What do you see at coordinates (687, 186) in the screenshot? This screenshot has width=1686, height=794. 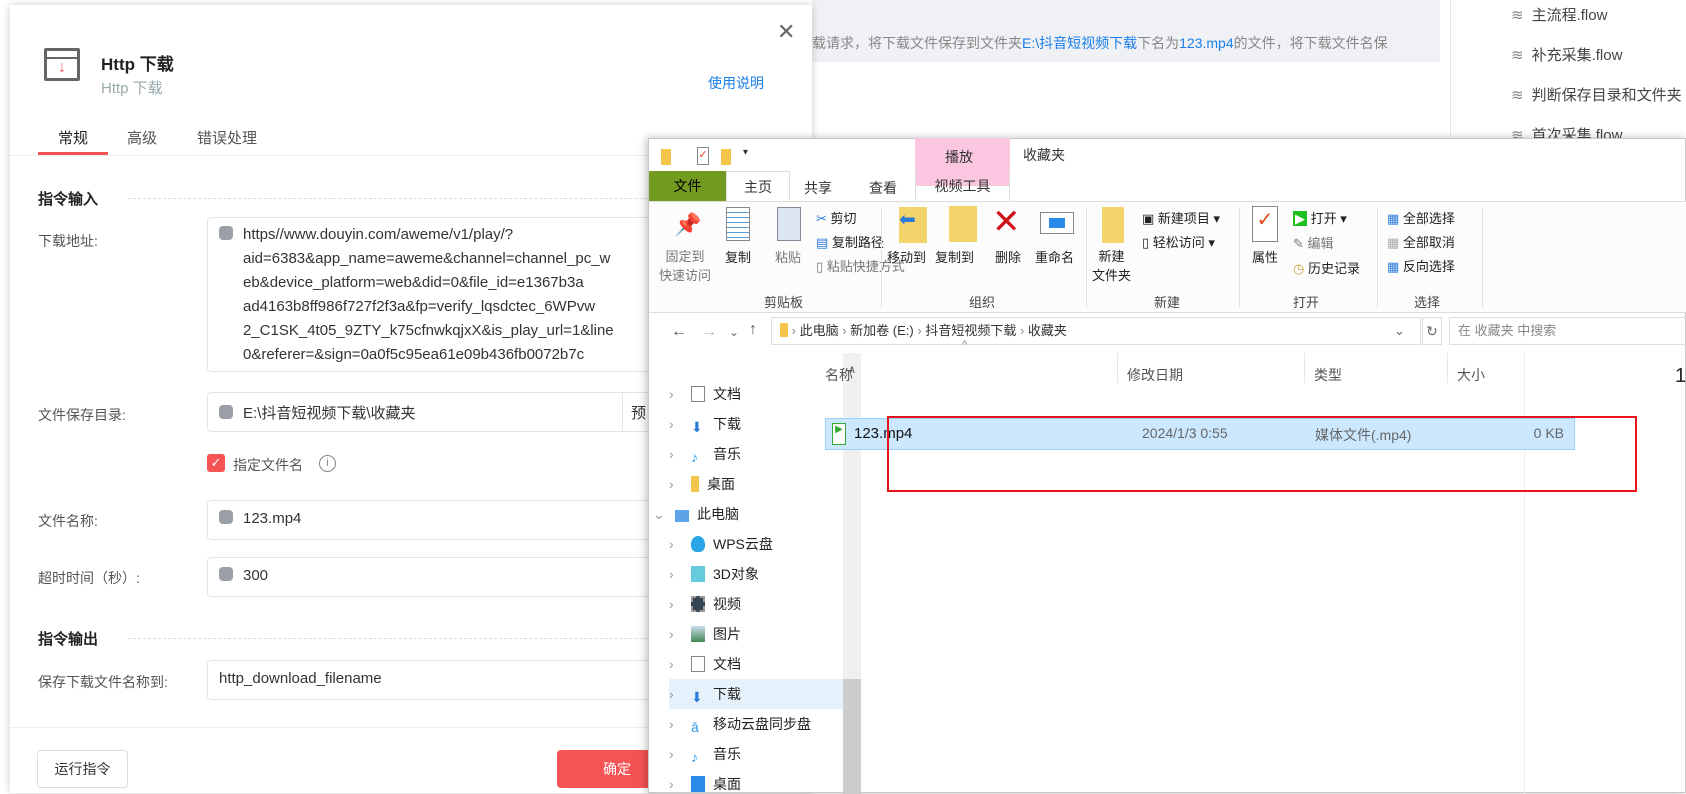 I see `tab-file: 文件` at bounding box center [687, 186].